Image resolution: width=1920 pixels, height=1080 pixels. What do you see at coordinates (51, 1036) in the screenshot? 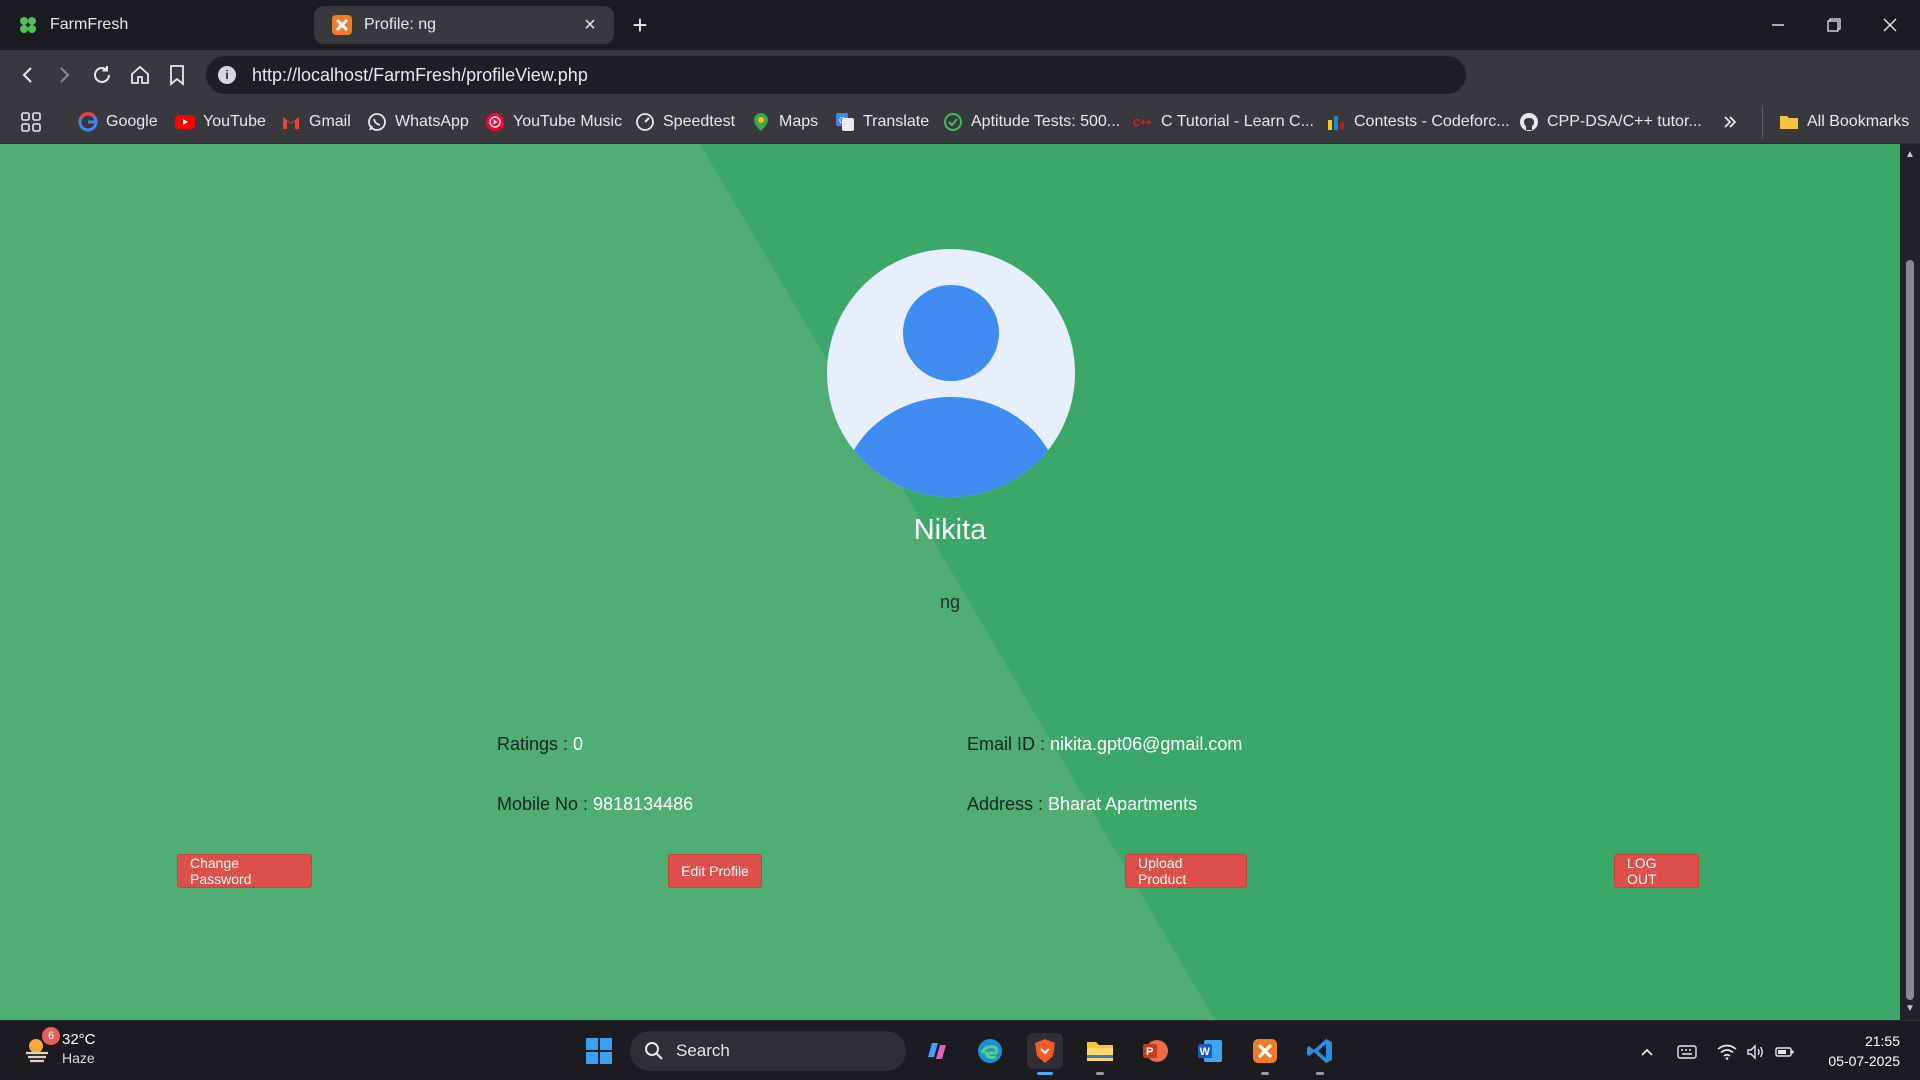
I see `weather-badge: 6` at bounding box center [51, 1036].